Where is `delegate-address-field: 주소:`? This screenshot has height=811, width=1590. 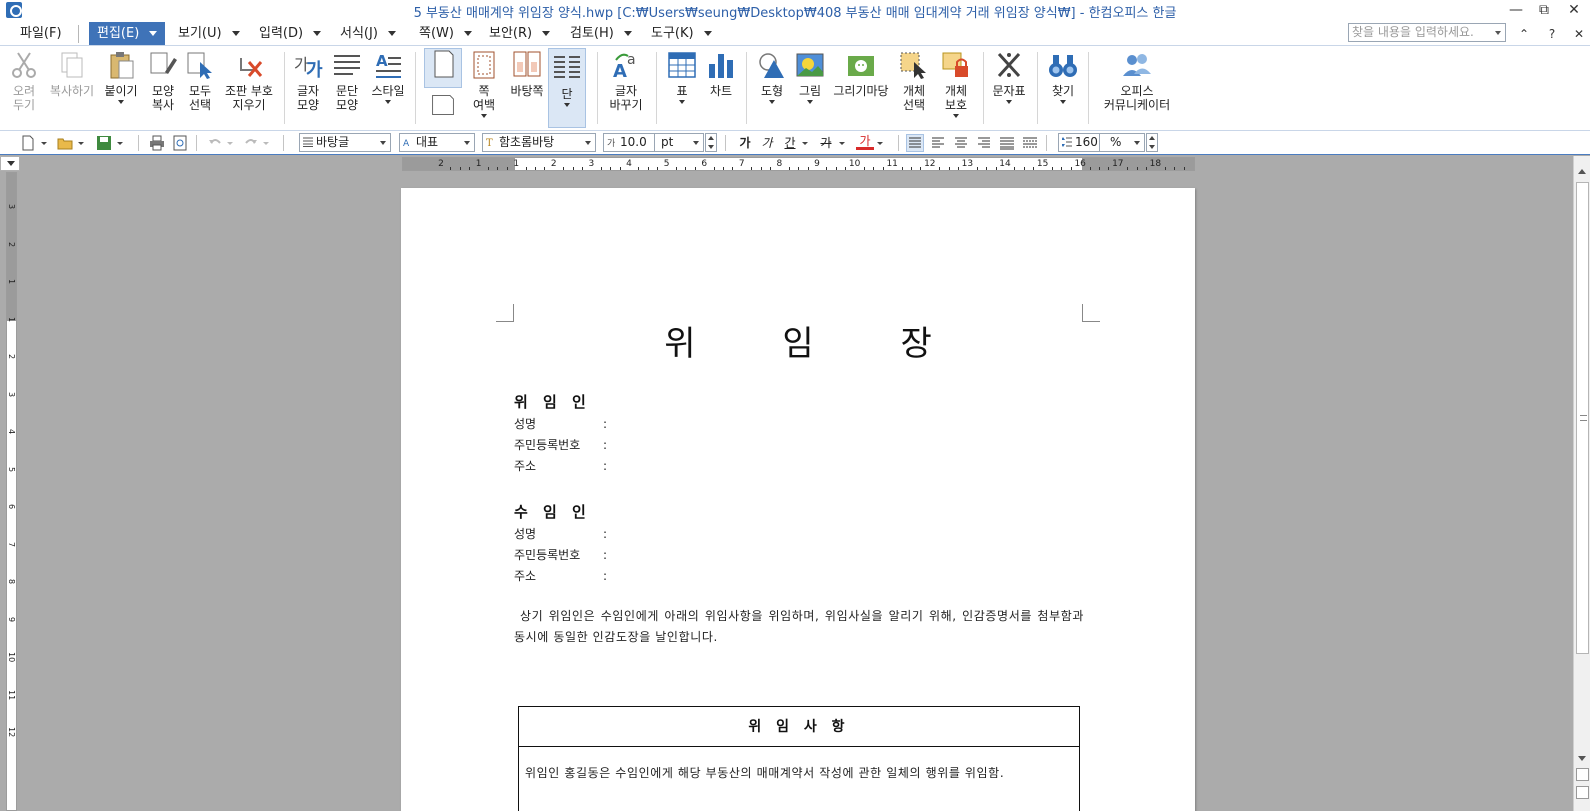
delegate-address-field: 주소: is located at coordinates (564, 575).